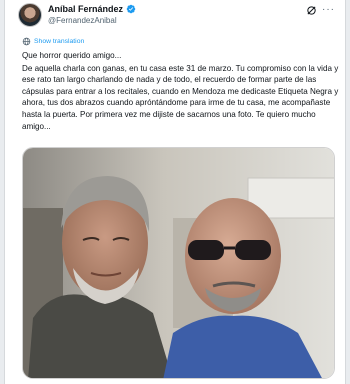 This screenshot has height=384, width=350. Describe the element at coordinates (85, 9) in the screenshot. I see `author-name: Aníbal Fernández` at that location.